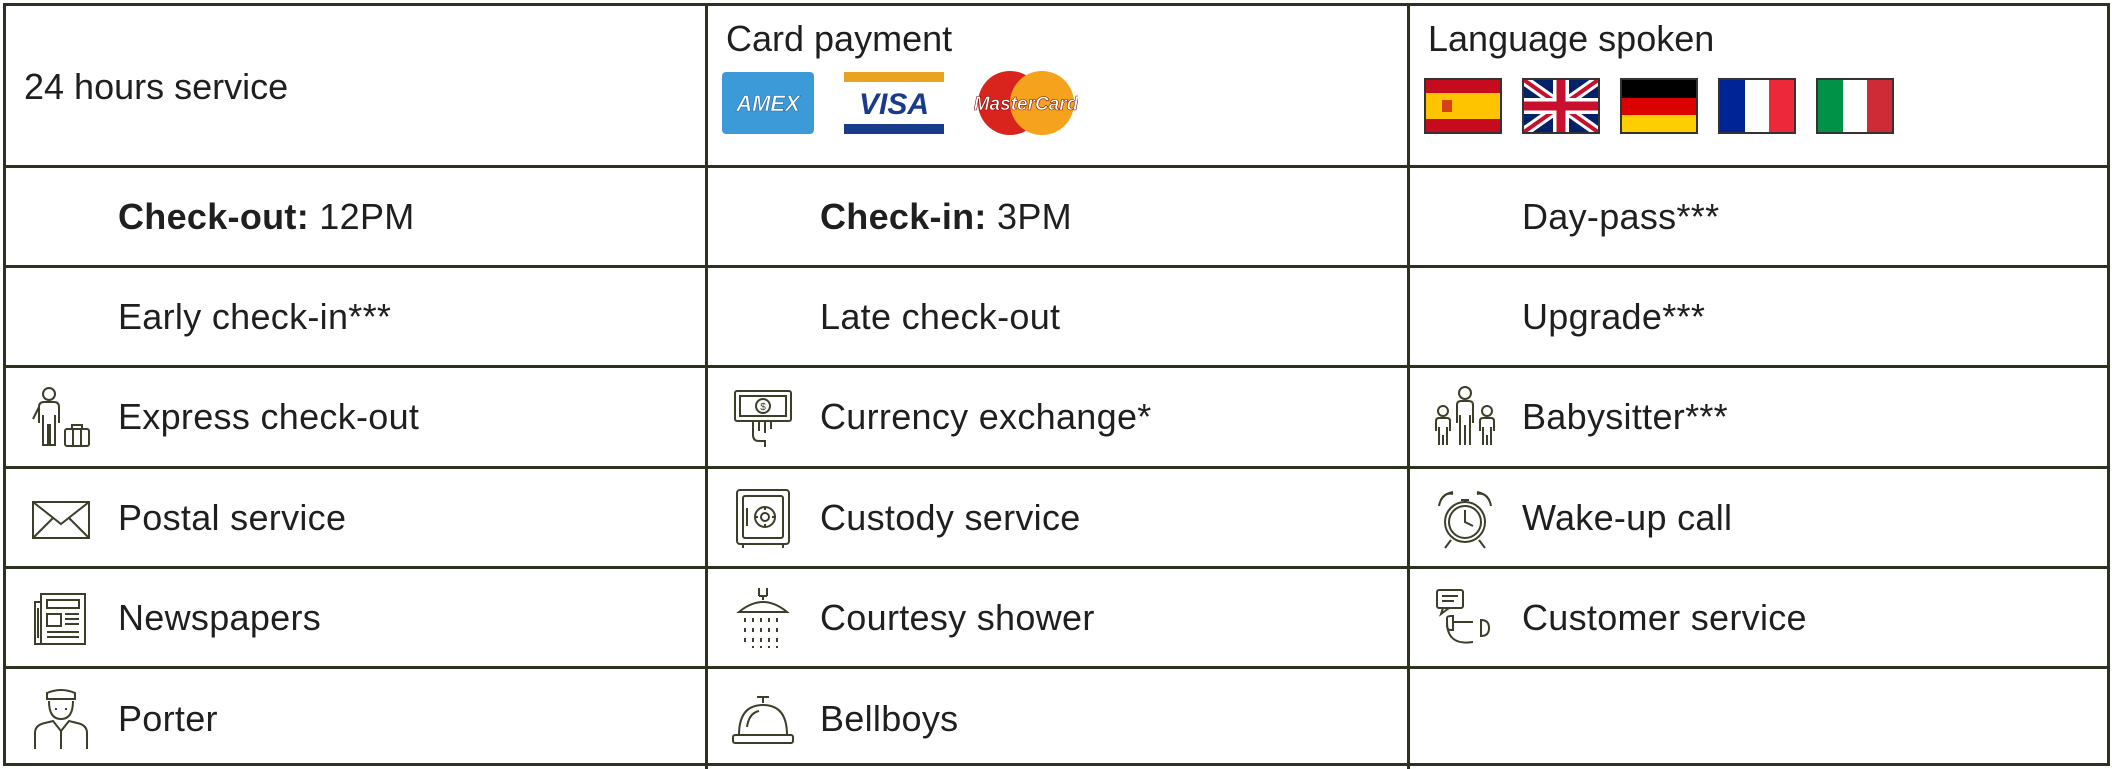 This screenshot has width=2112, height=769. What do you see at coordinates (357, 519) in the screenshot?
I see `cell-postal: Postal service` at bounding box center [357, 519].